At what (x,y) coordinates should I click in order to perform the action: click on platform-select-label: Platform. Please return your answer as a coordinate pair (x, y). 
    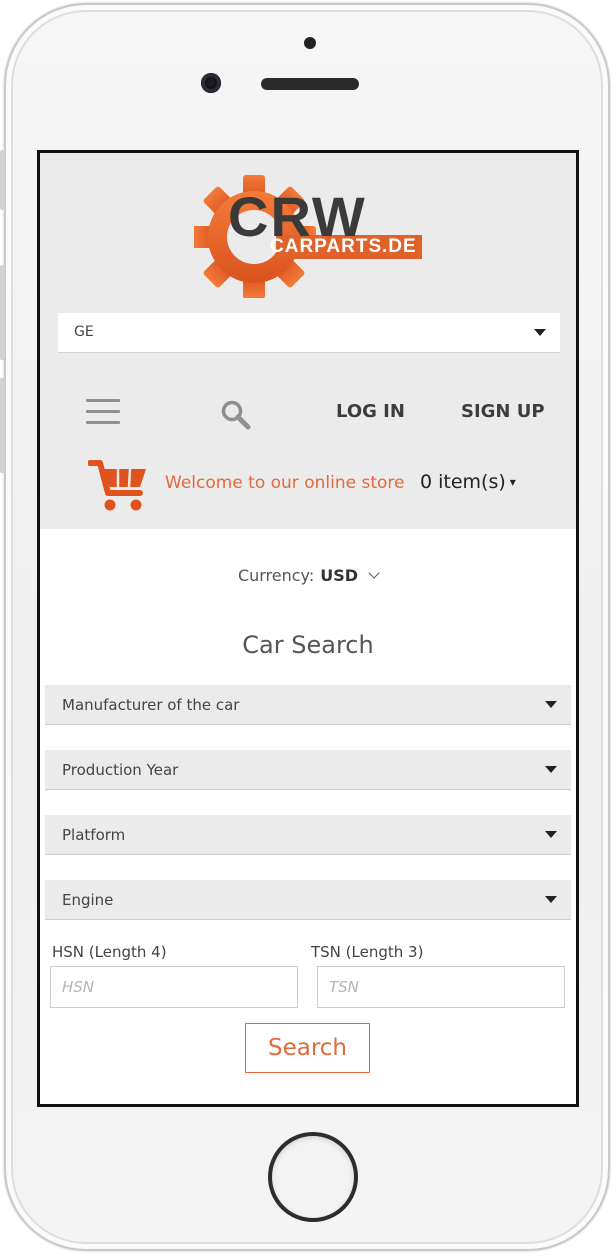
    Looking at the image, I should click on (94, 835).